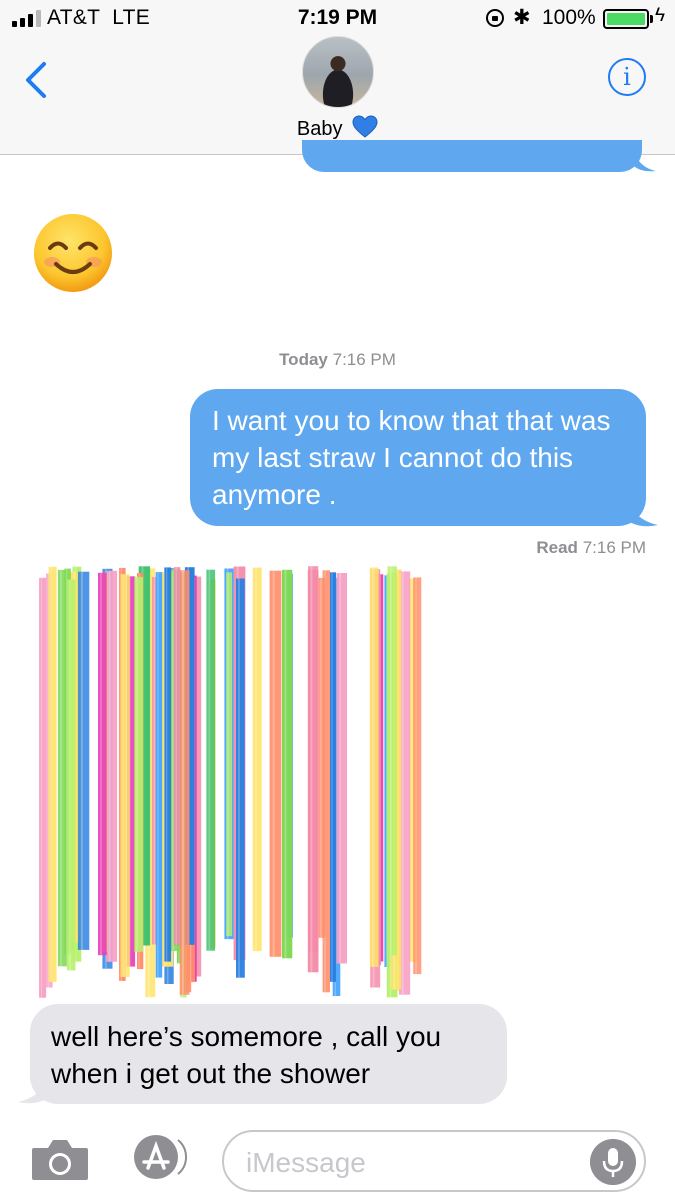  What do you see at coordinates (159, 1157) in the screenshot?
I see `app-store-icon` at bounding box center [159, 1157].